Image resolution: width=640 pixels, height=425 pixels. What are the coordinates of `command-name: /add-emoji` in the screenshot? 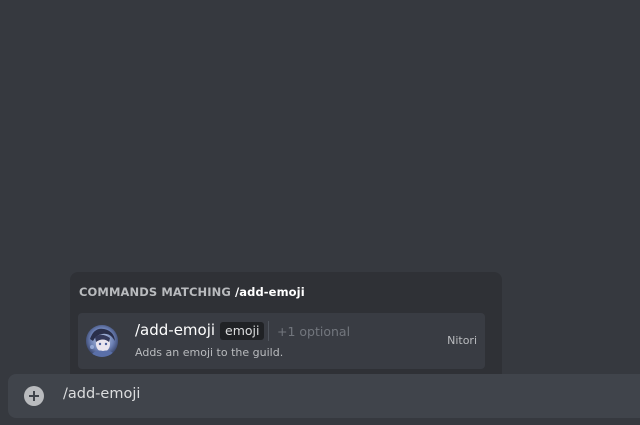 It's located at (175, 330).